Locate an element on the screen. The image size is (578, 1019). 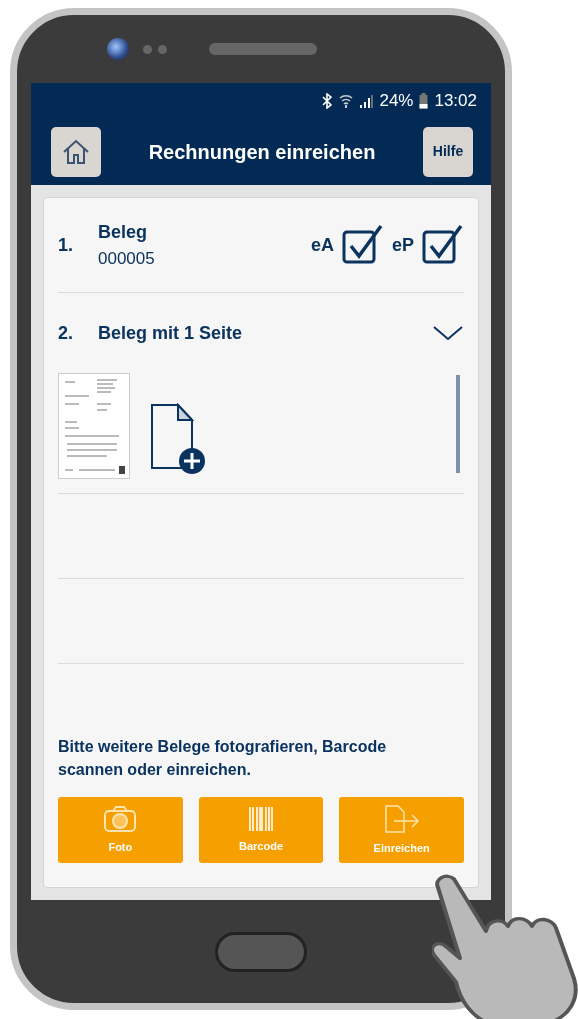
photo-button: Foto is located at coordinates (120, 830).